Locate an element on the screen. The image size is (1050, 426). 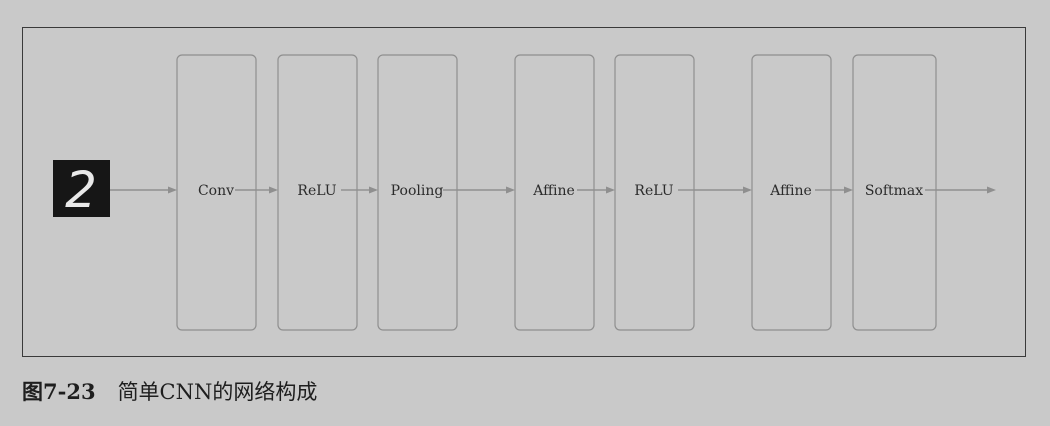
figure-title: 简单CNN的网络构成 is located at coordinates (217, 392).